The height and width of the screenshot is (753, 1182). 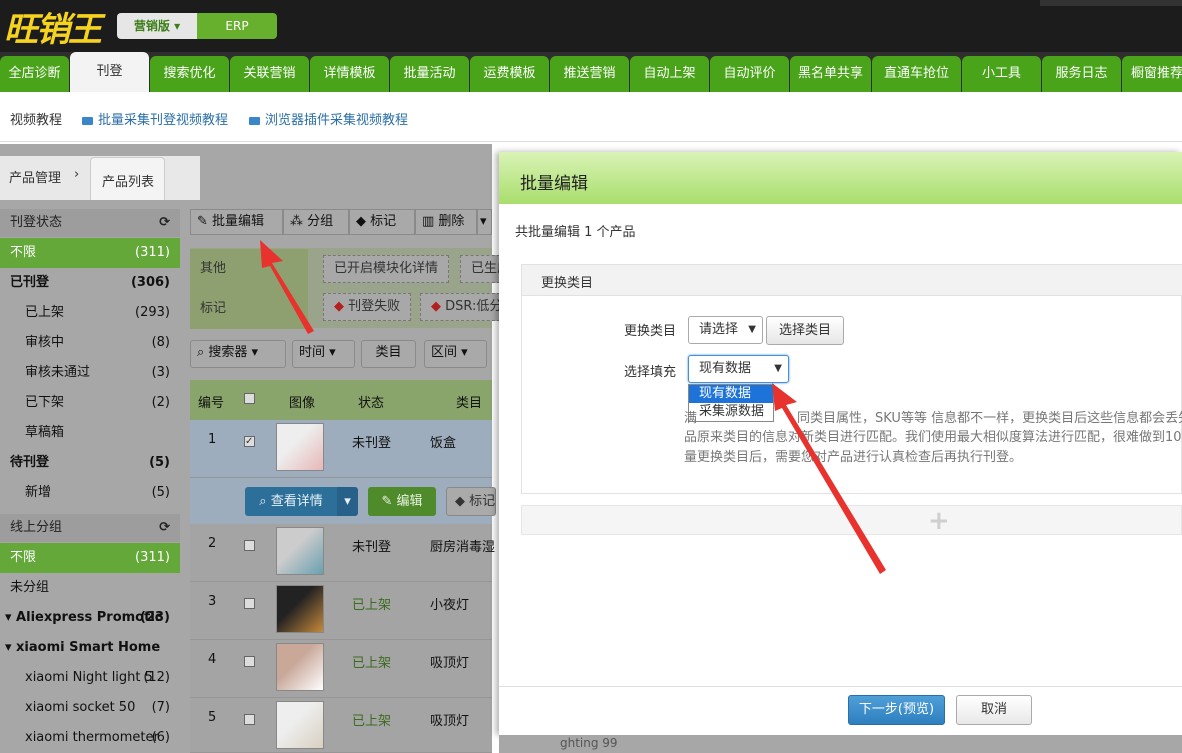 What do you see at coordinates (53, 26) in the screenshot?
I see `app-logo: 旺销王` at bounding box center [53, 26].